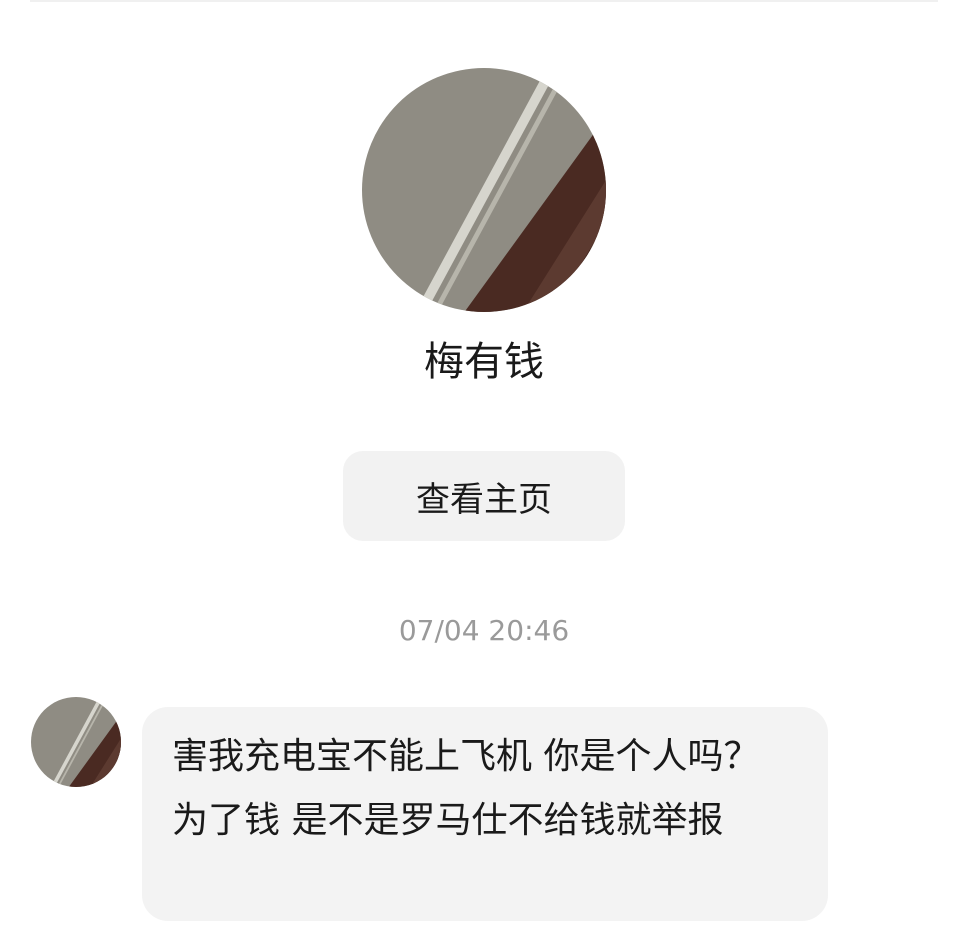 This screenshot has height=929, width=968. Describe the element at coordinates (484, 496) in the screenshot. I see `view-profile-button: 查看主页` at that location.